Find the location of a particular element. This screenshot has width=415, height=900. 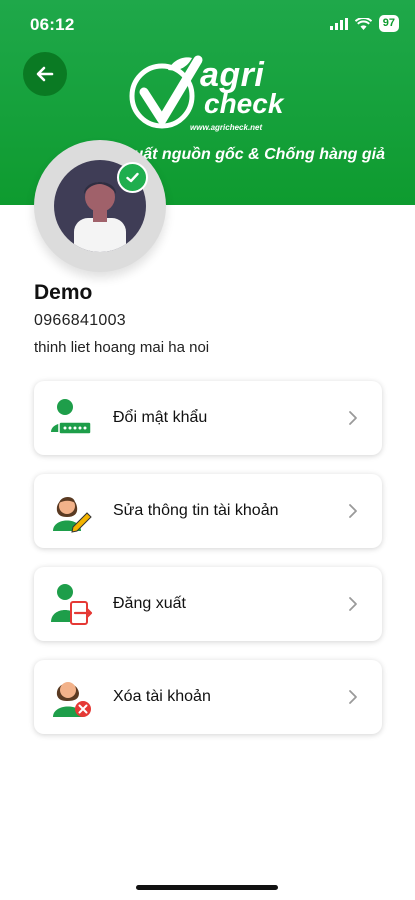

verified-badge-icon is located at coordinates (132, 177).